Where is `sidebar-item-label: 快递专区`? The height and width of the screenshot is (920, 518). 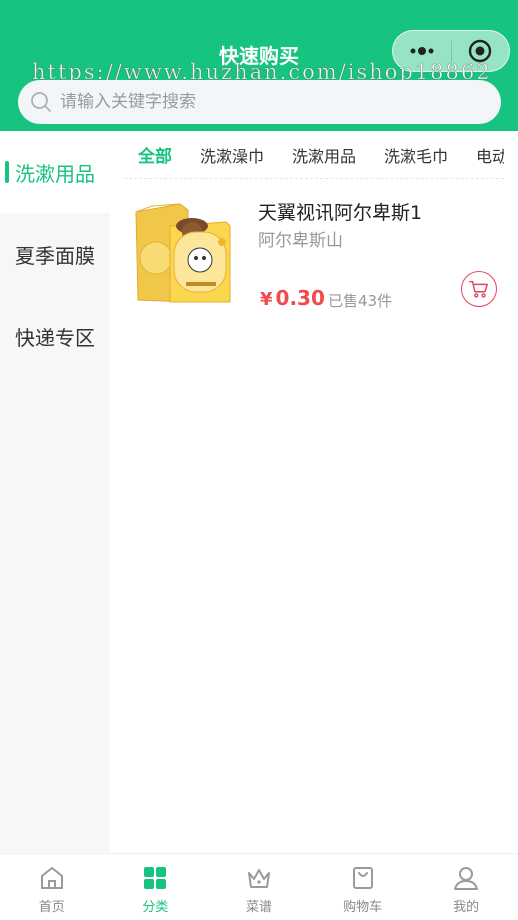
sidebar-item-label: 快递专区 is located at coordinates (55, 337).